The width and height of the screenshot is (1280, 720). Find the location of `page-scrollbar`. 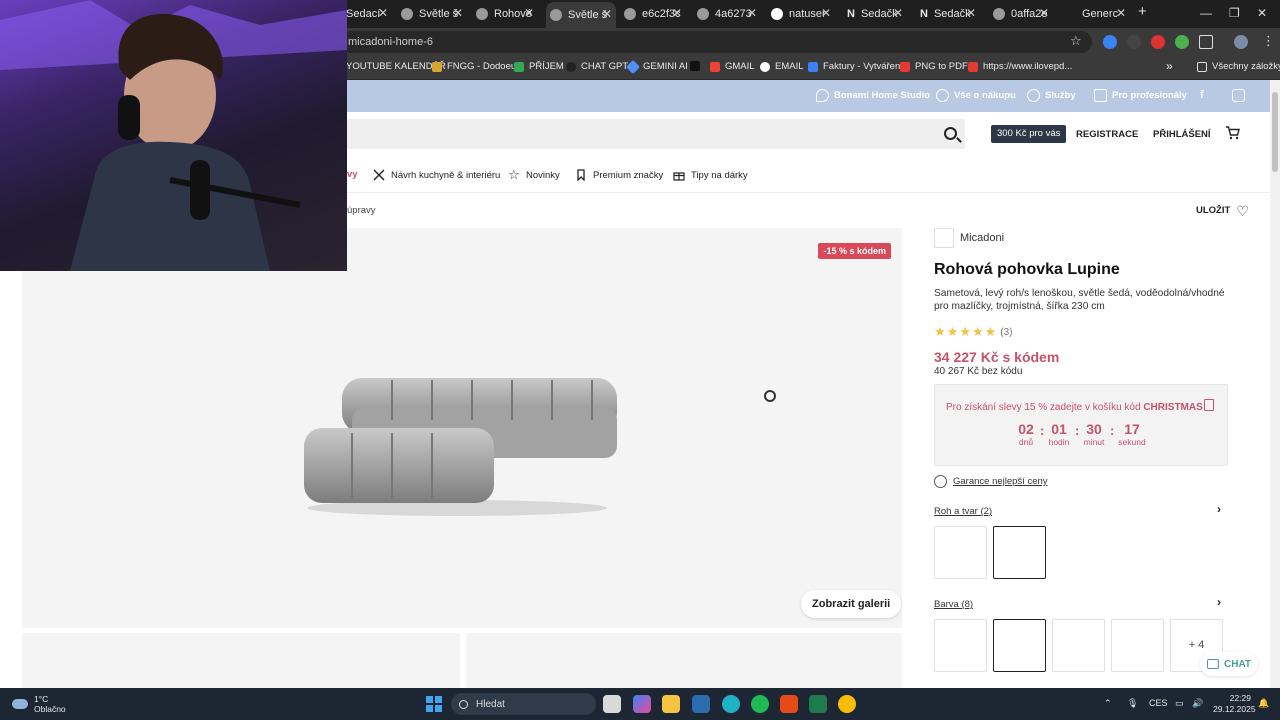

page-scrollbar is located at coordinates (1275, 384).